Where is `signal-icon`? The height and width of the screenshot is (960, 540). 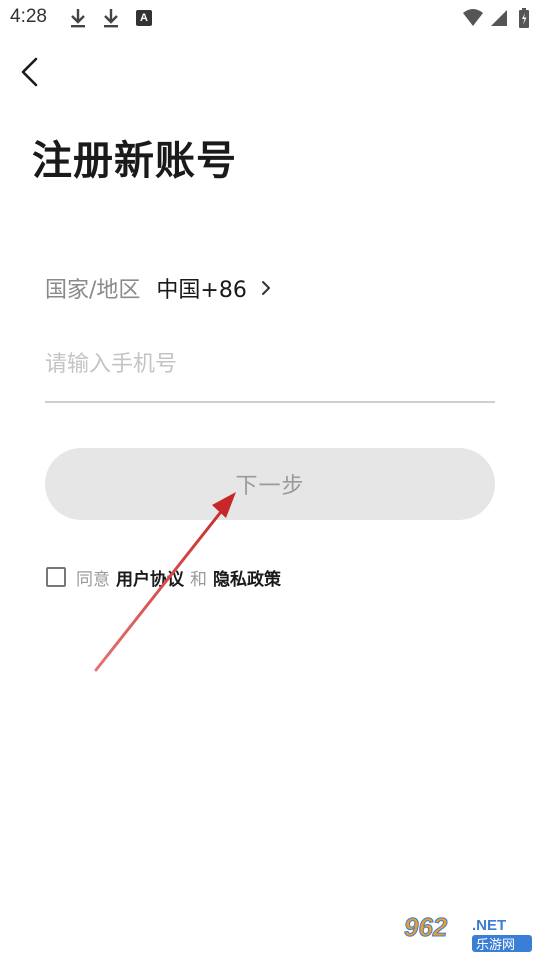 signal-icon is located at coordinates (499, 18).